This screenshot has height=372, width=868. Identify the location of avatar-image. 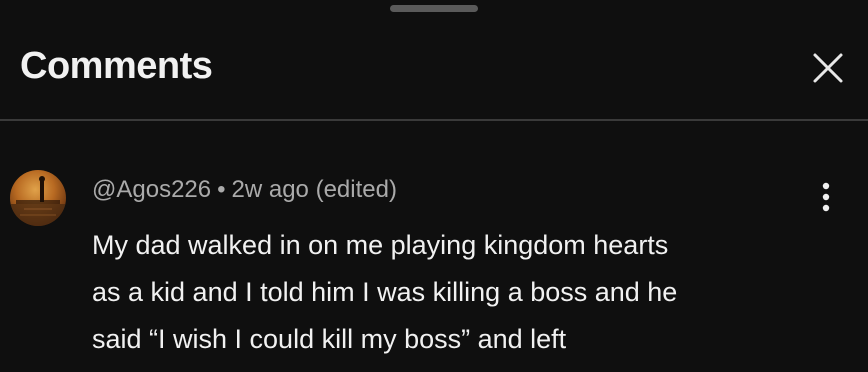
(38, 201).